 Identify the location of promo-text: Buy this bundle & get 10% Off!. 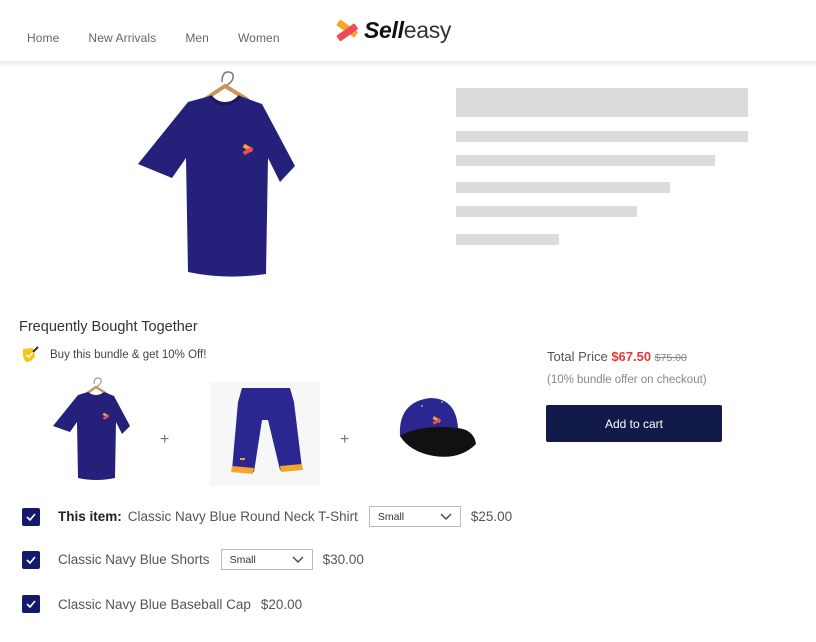
(128, 355).